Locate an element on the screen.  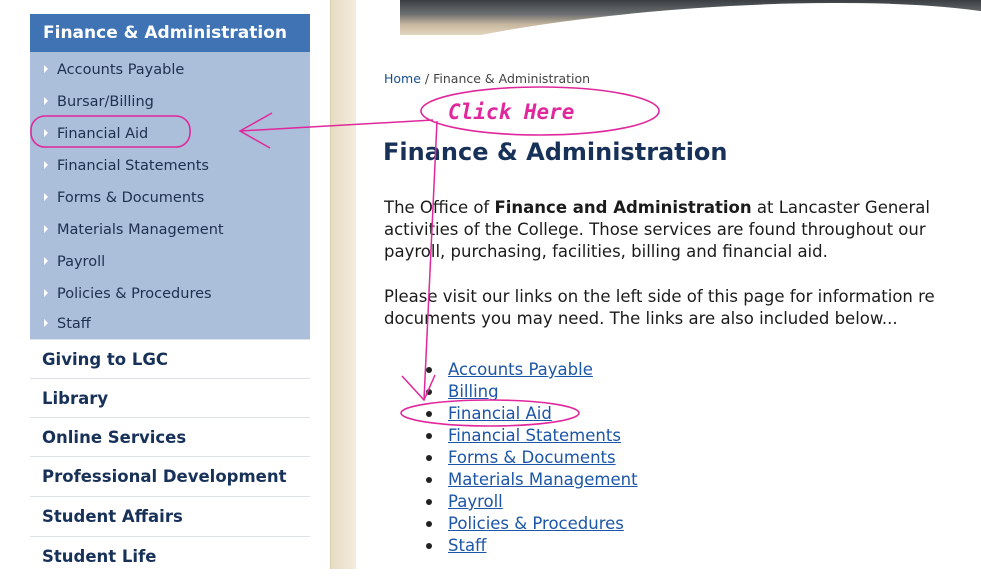
breadcrumb: Home / Finance & Administration is located at coordinates (487, 78).